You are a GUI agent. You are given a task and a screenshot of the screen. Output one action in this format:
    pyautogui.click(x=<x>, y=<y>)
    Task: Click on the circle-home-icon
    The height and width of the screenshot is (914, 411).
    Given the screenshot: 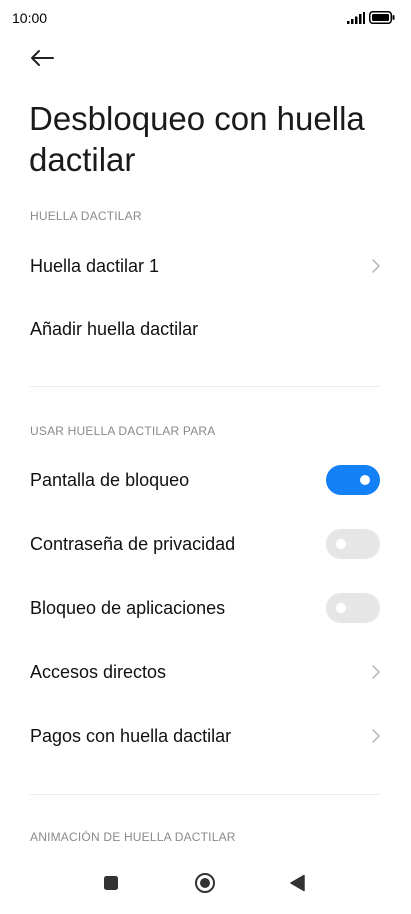 What is the action you would take?
    pyautogui.click(x=205, y=885)
    